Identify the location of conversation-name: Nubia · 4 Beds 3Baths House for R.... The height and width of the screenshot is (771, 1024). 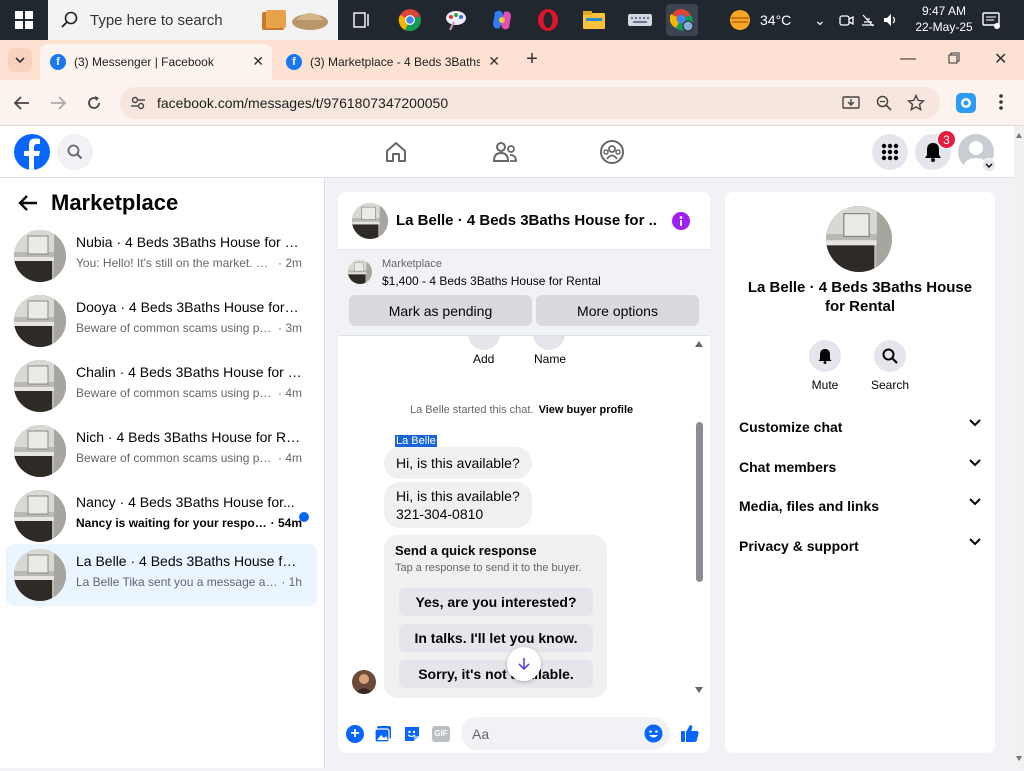
(189, 242).